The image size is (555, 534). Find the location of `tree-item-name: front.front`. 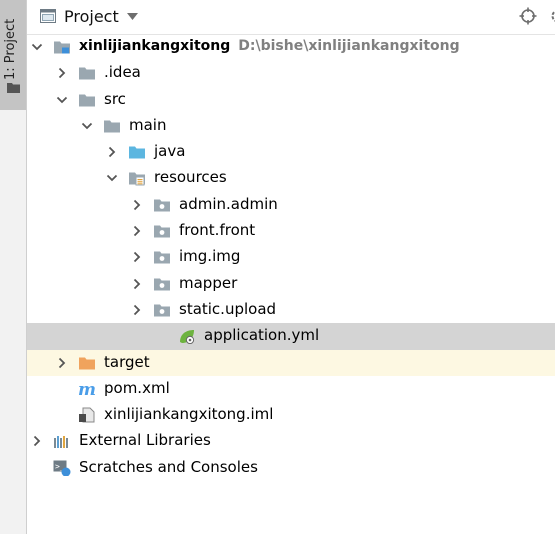

tree-item-name: front.front is located at coordinates (217, 230).